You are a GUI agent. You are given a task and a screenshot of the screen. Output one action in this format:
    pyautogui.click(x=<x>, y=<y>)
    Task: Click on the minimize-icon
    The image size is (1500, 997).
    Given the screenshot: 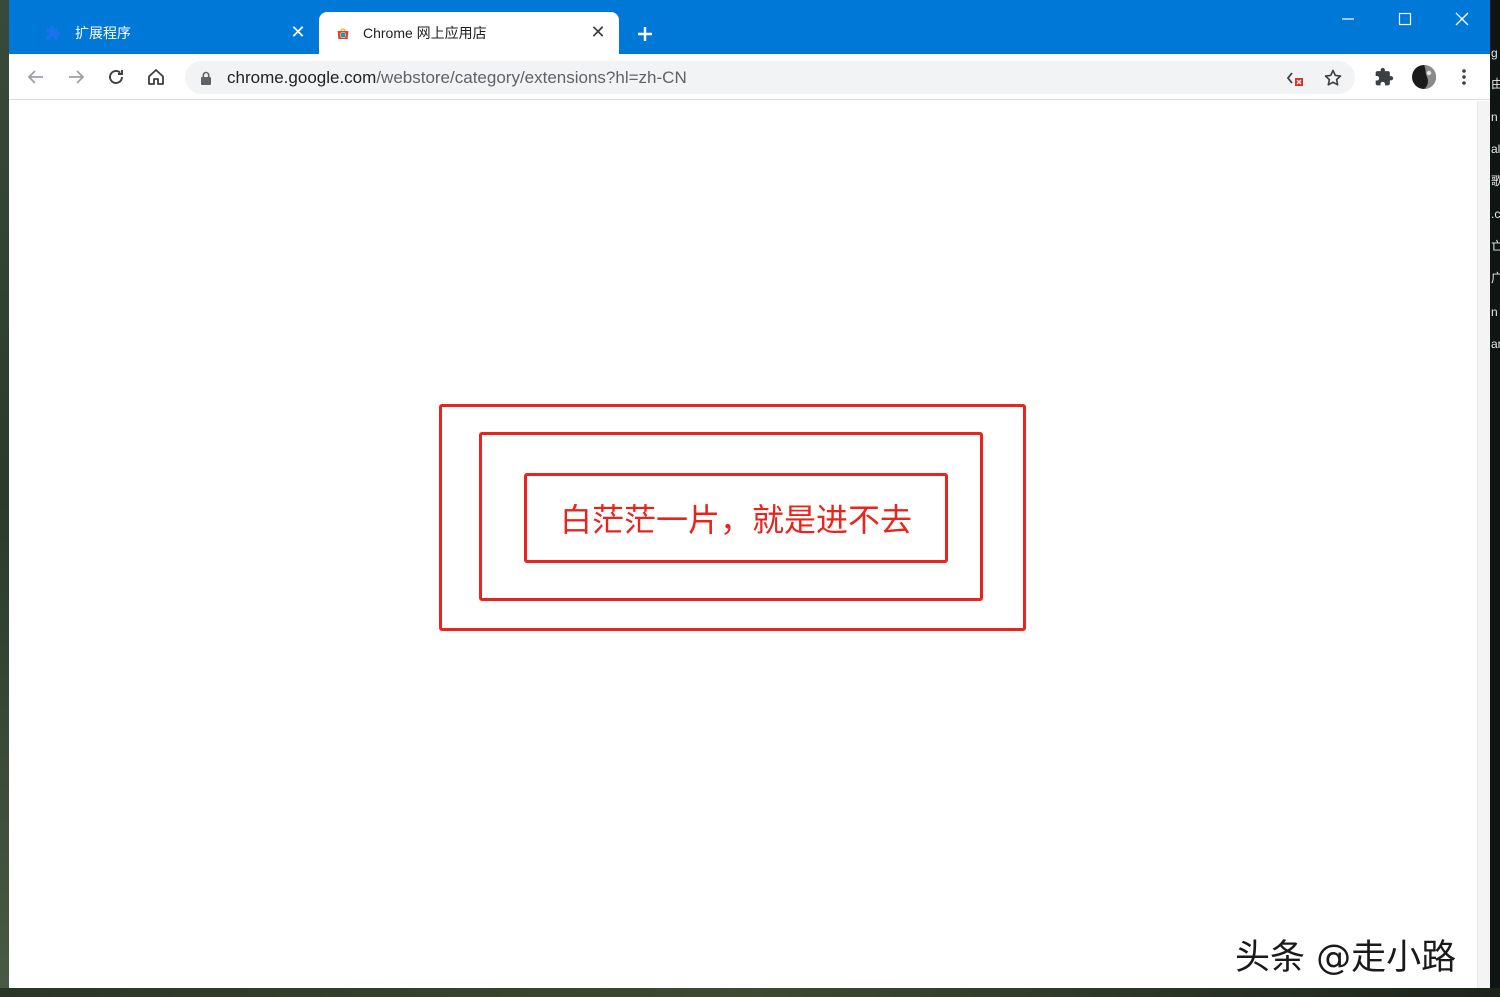 What is the action you would take?
    pyautogui.click(x=1348, y=19)
    